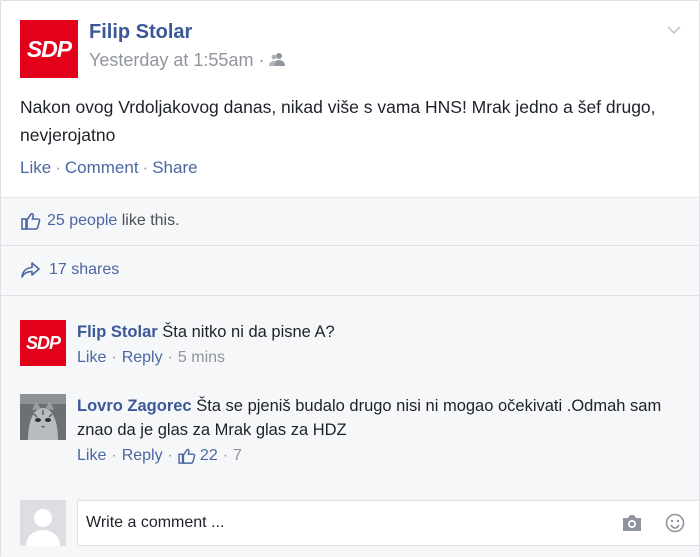  What do you see at coordinates (102, 167) in the screenshot?
I see `comment-button: Comment` at bounding box center [102, 167].